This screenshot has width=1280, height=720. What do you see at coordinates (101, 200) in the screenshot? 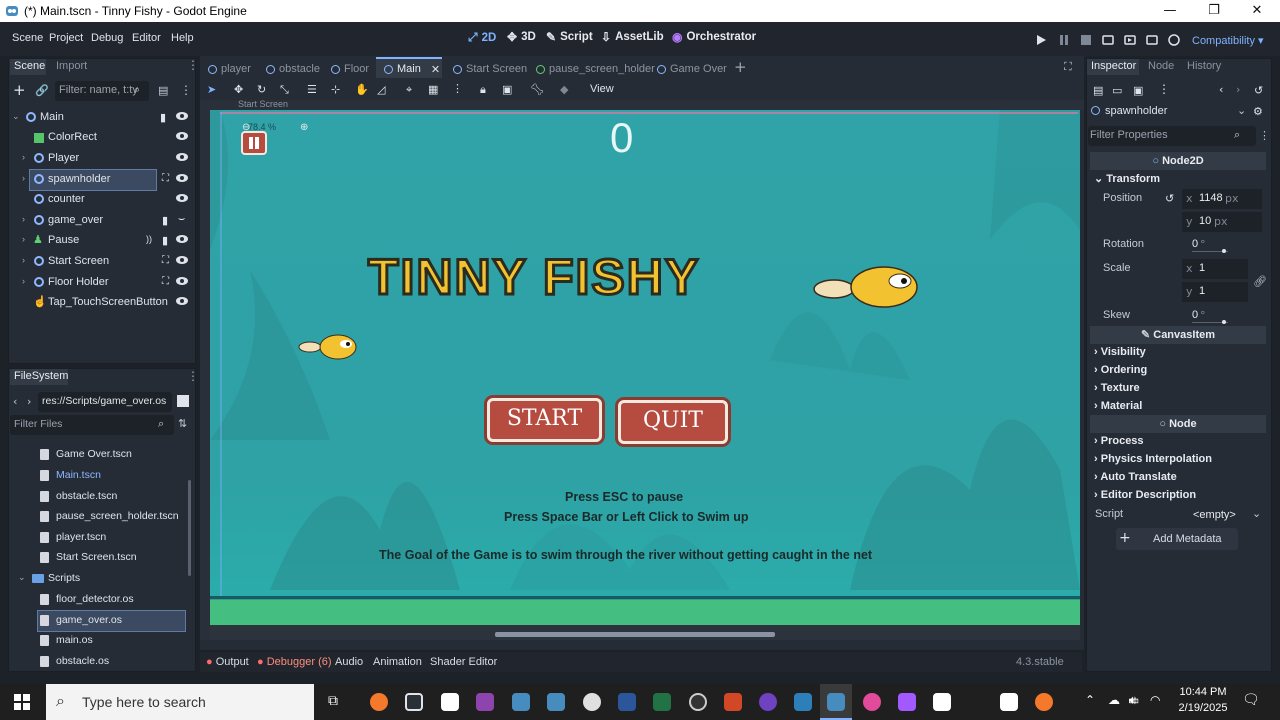
I see `tree-node-counter: counter` at bounding box center [101, 200].